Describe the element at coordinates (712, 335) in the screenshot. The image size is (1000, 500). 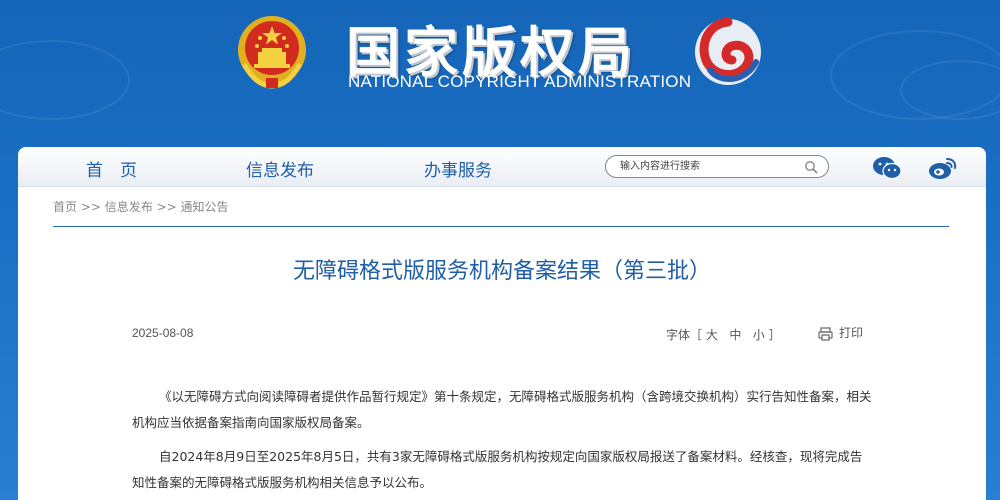
I see `font-size-large-option: 大` at that location.